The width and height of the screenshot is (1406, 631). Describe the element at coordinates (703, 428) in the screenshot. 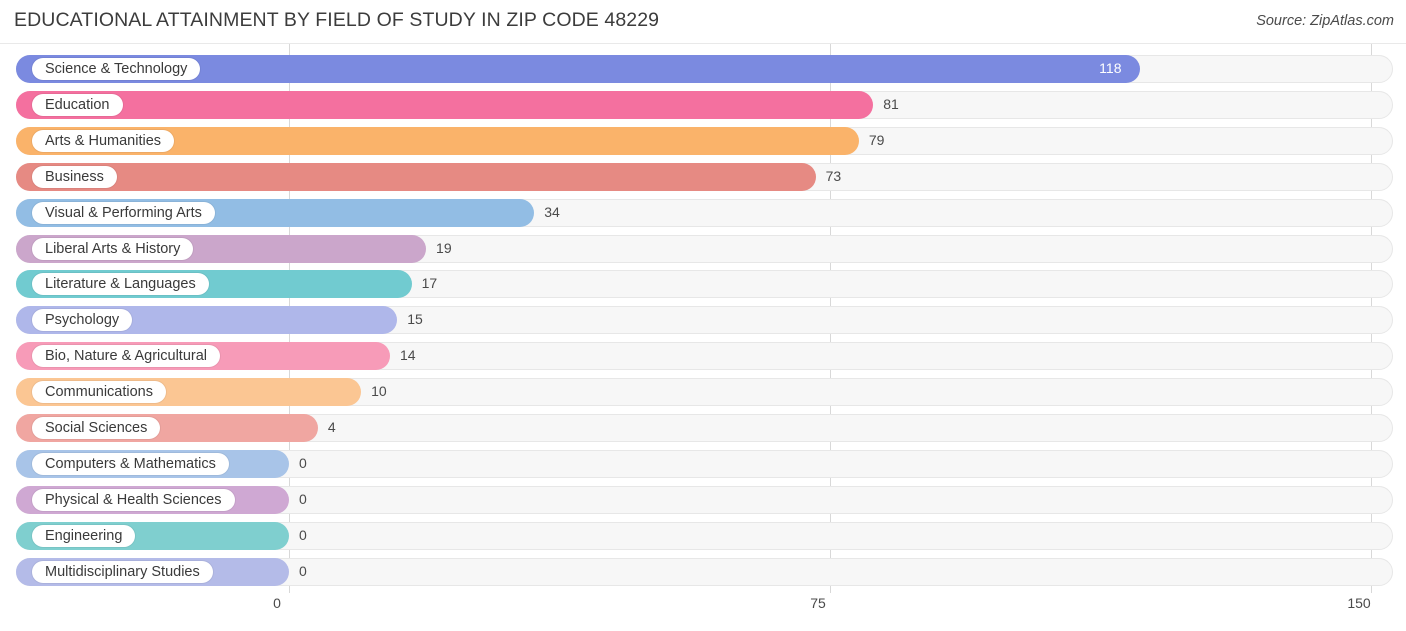

I see `bar-row: Social Sciences 4` at that location.